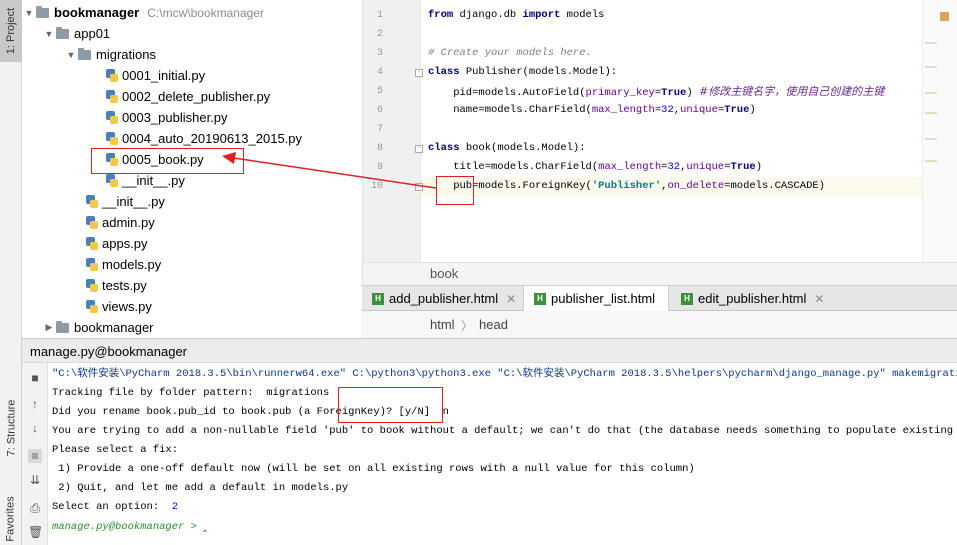  I want to click on code-token: 32, so click(674, 167).